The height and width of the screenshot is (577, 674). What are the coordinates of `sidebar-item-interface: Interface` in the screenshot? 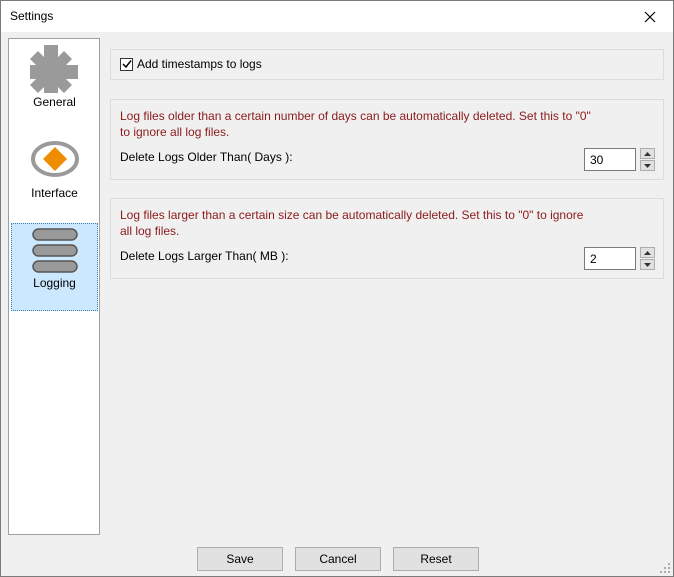 It's located at (54, 176).